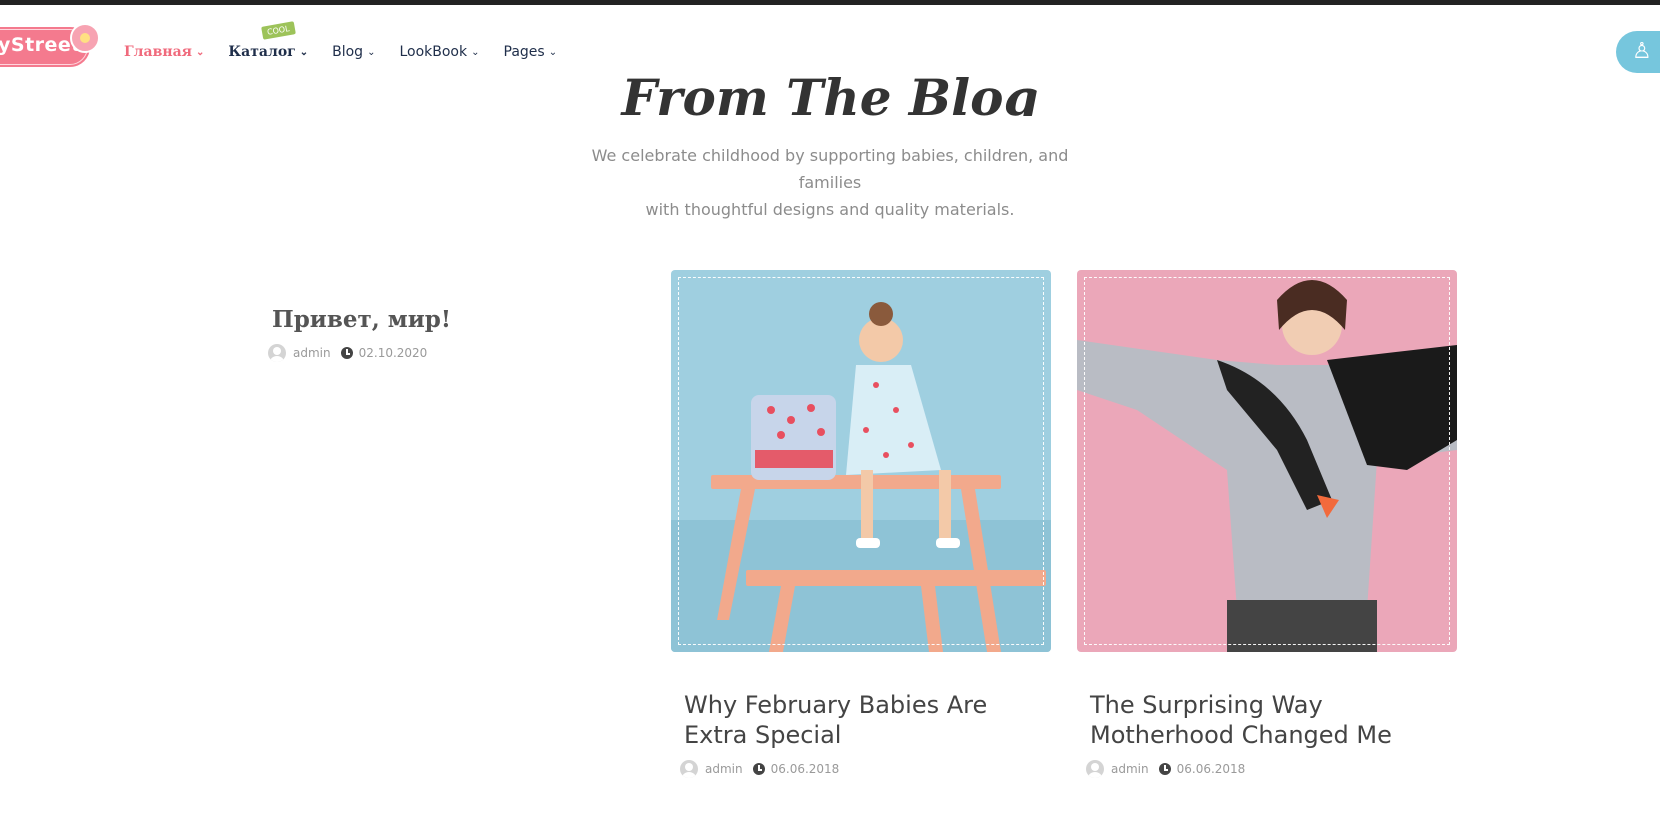  Describe the element at coordinates (158, 52) in the screenshot. I see `nav-item-label: Главная` at that location.